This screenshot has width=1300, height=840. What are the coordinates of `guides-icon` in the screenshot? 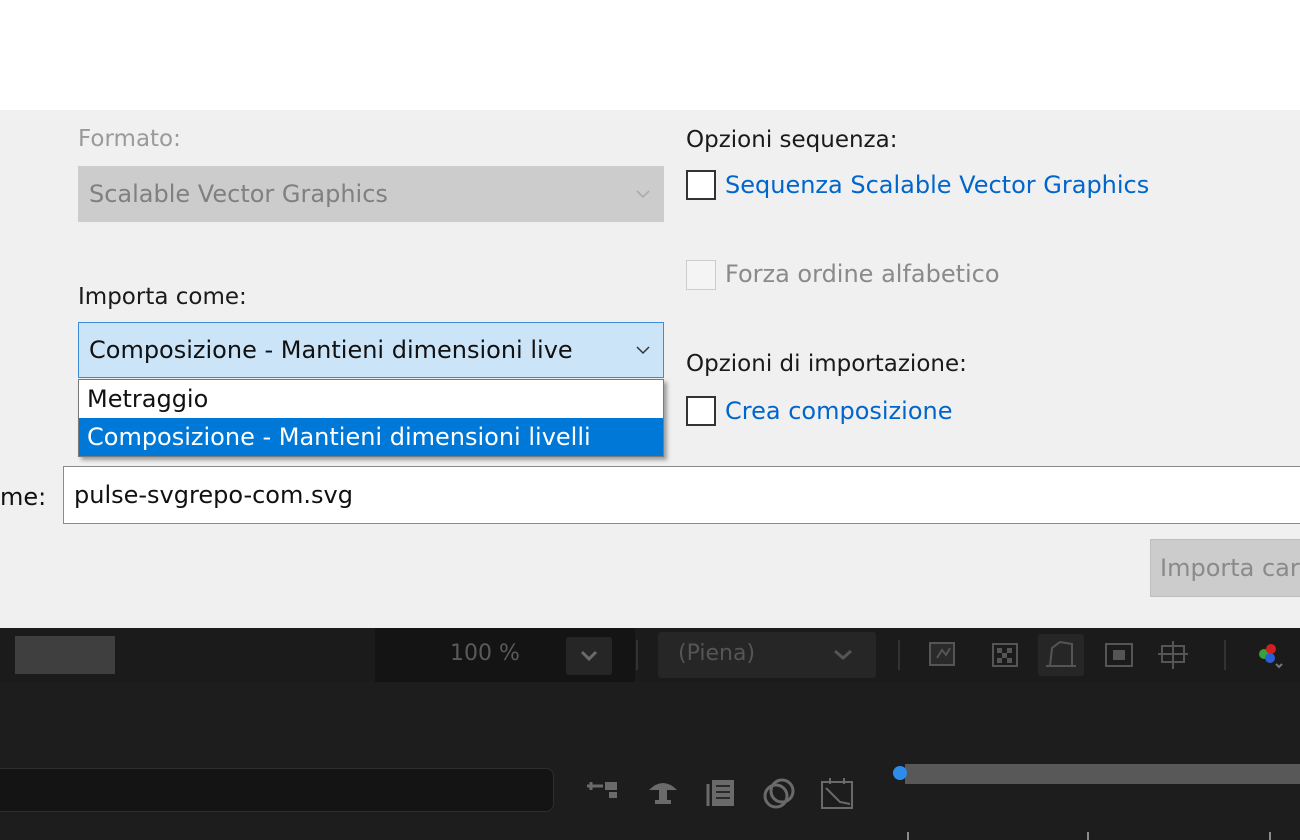 It's located at (1173, 655).